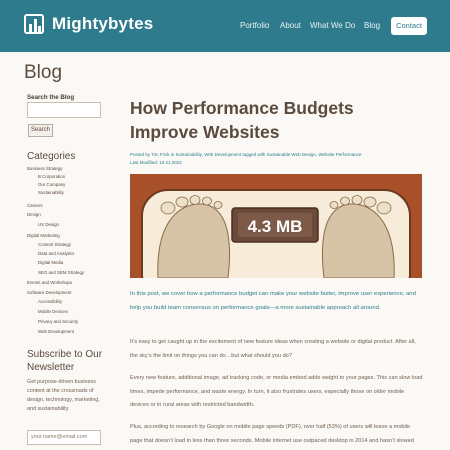  I want to click on hero-image: 4.3 MB, so click(276, 226).